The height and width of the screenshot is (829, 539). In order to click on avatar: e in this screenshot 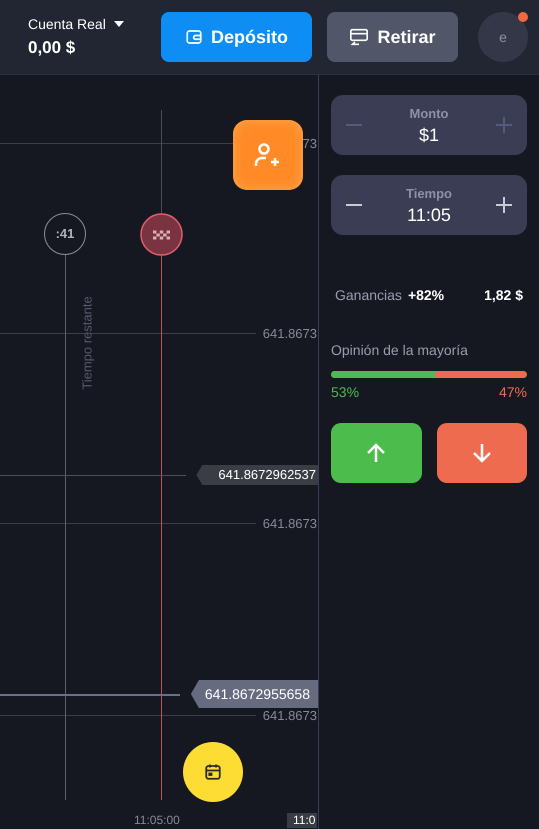, I will do `click(503, 37)`.